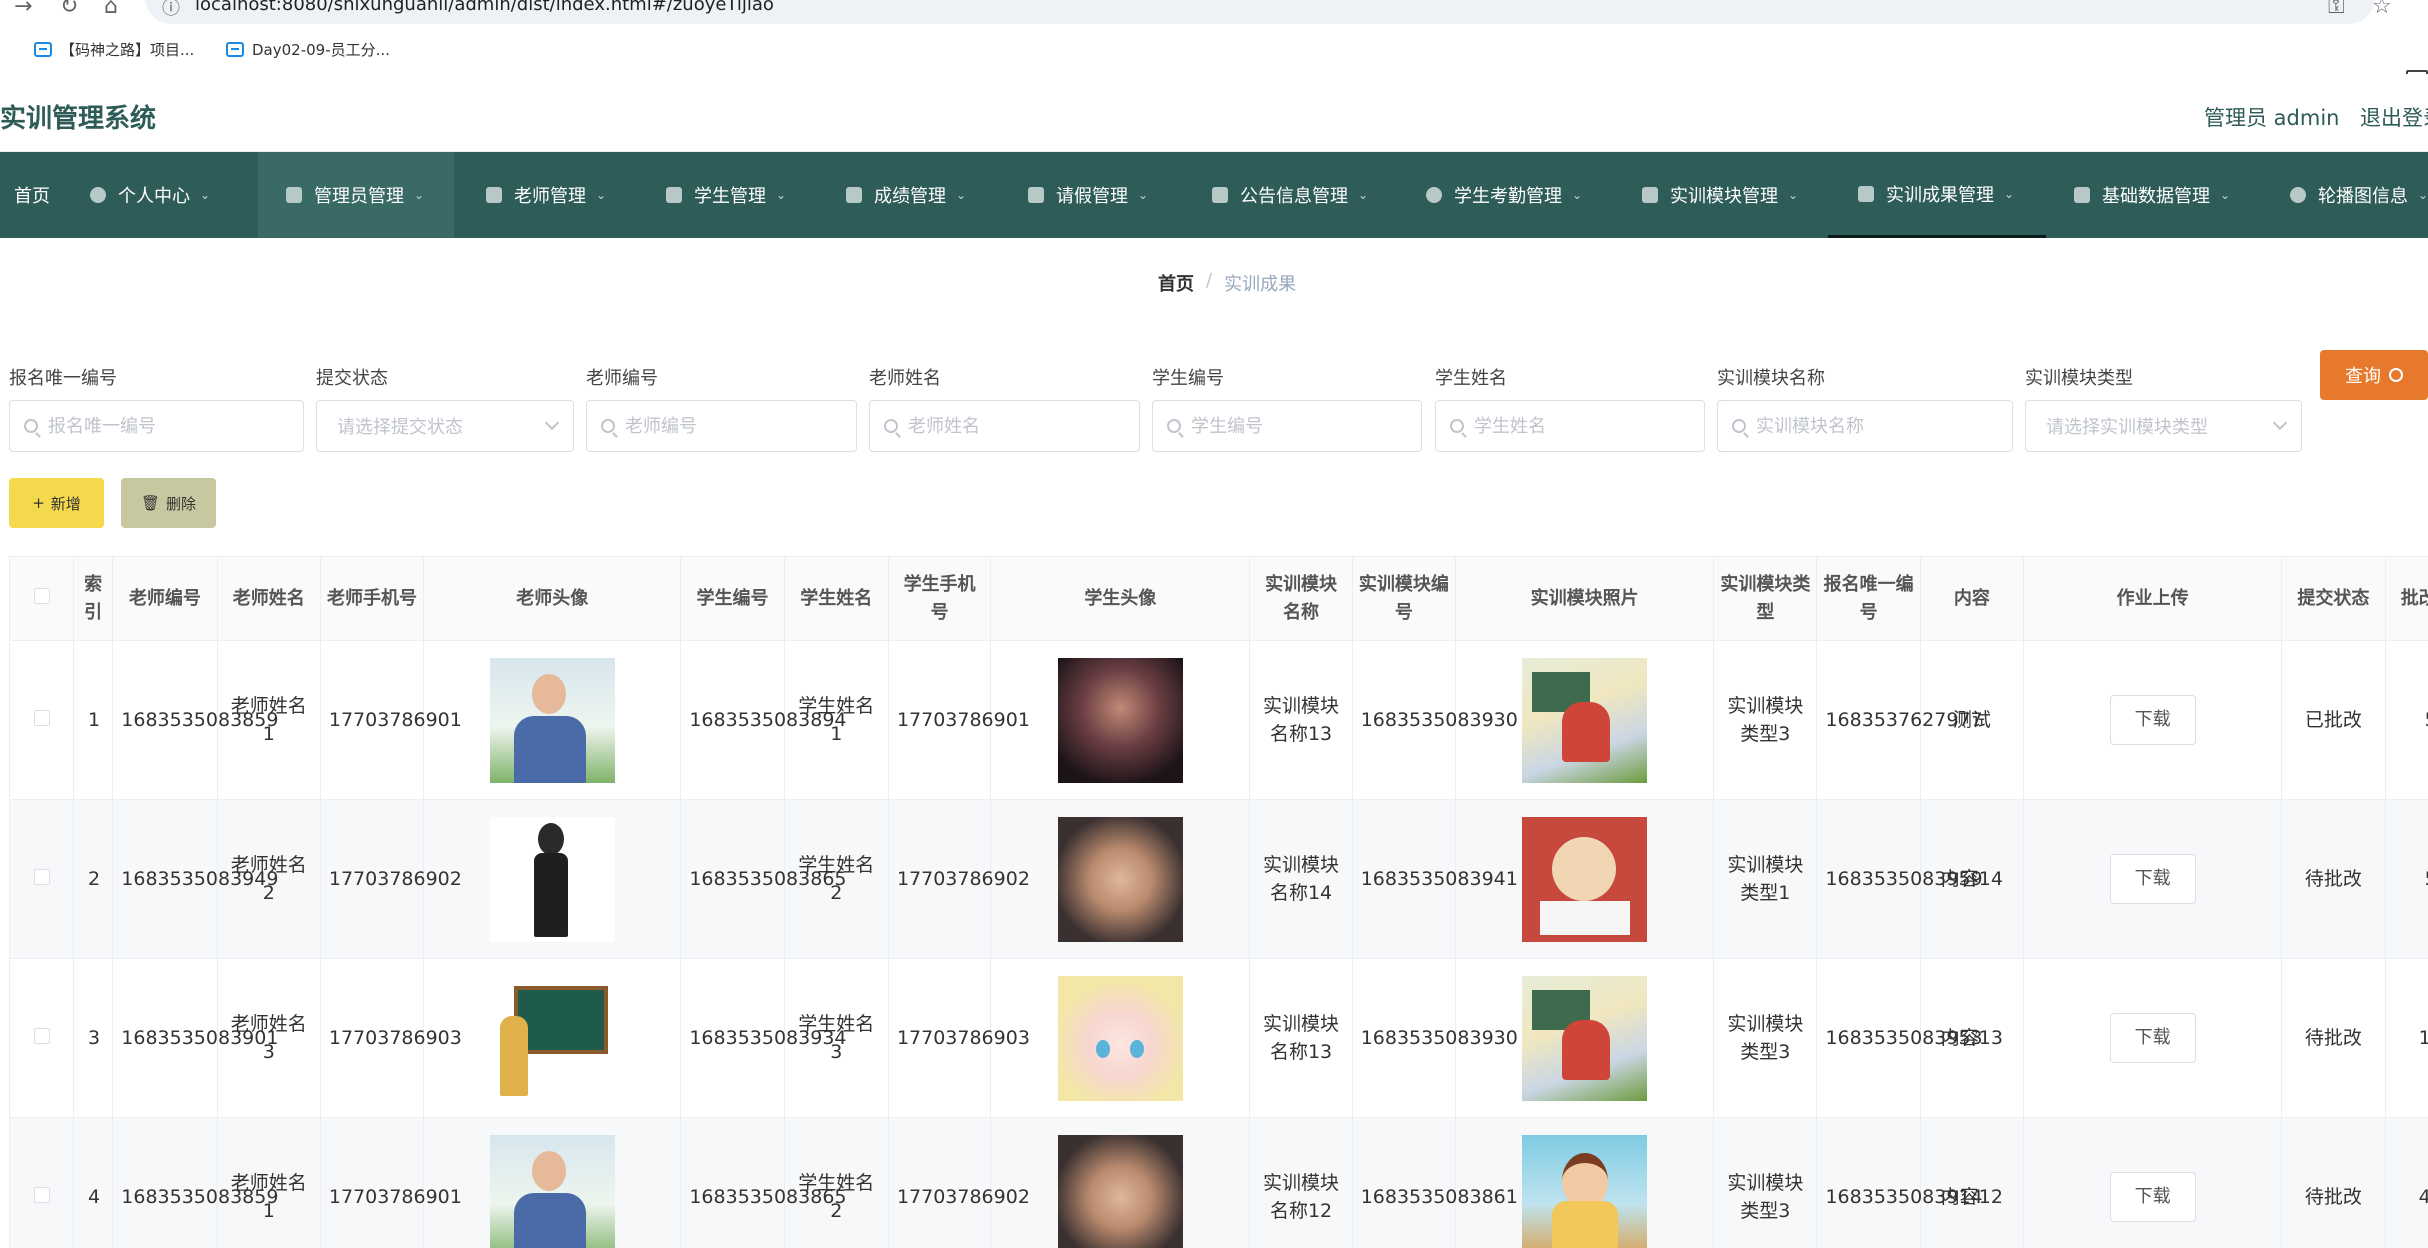  Describe the element at coordinates (906, 195) in the screenshot. I see `nav-item-grades: 成绩管理 ⌄` at that location.